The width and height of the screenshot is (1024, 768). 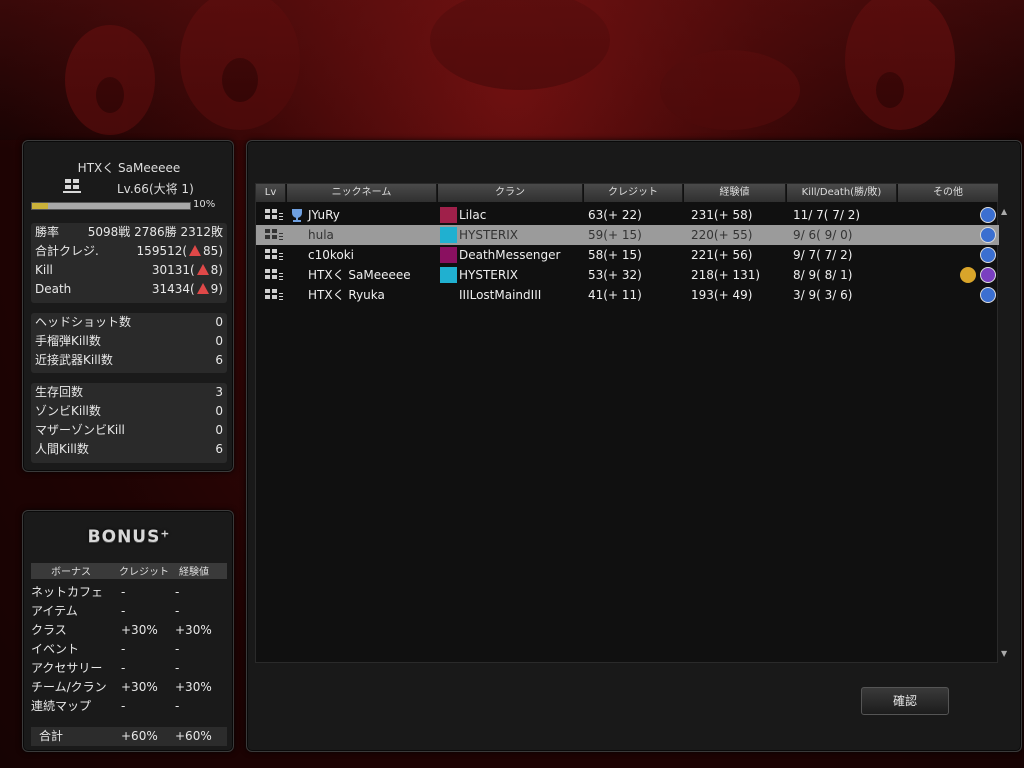 I want to click on stat-row: 手榴弾Kill数 0, so click(x=129, y=341).